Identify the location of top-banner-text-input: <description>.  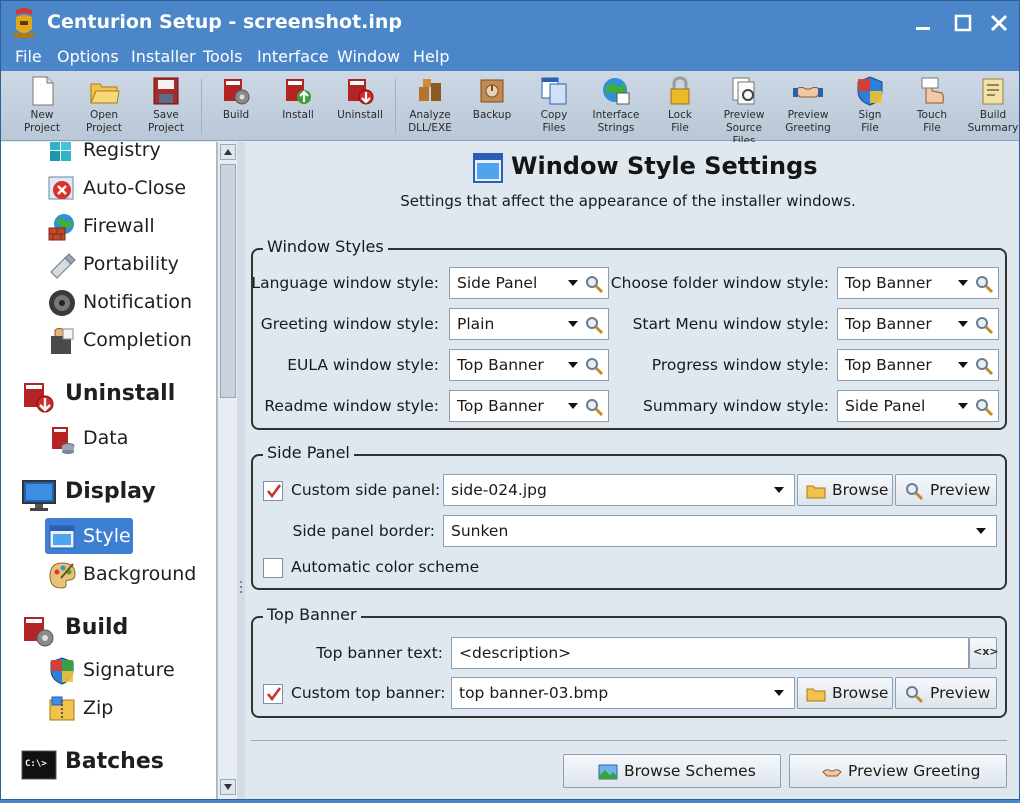
(710, 653).